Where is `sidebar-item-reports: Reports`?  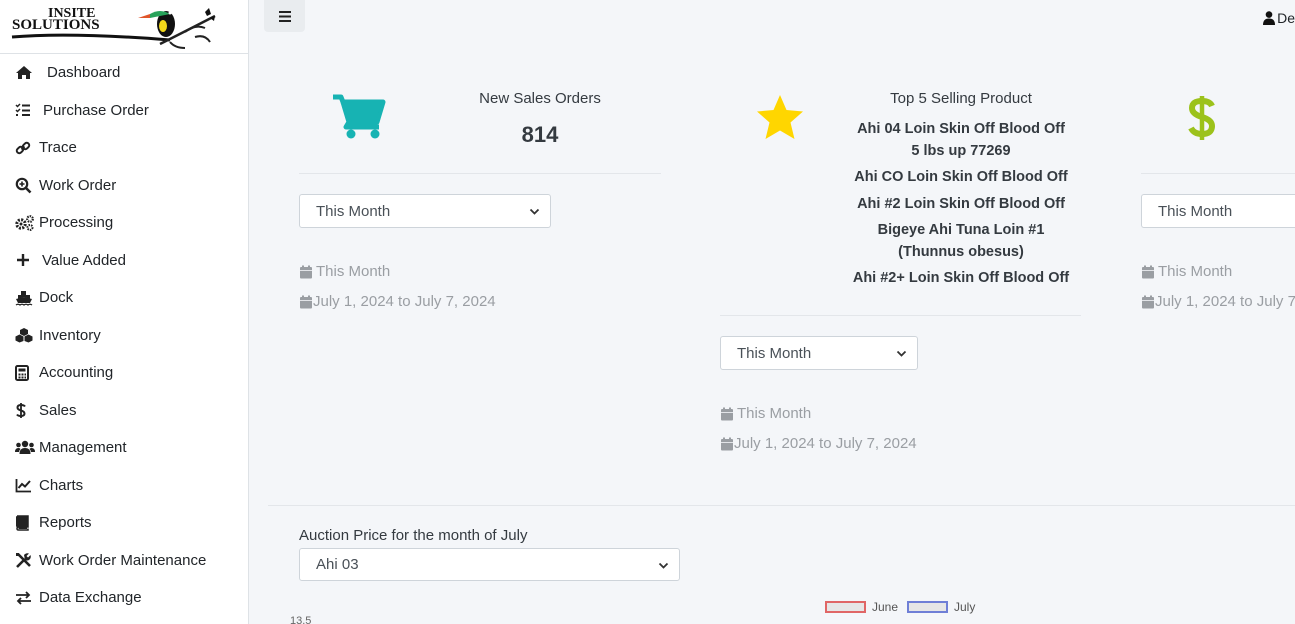 sidebar-item-reports: Reports is located at coordinates (124, 523).